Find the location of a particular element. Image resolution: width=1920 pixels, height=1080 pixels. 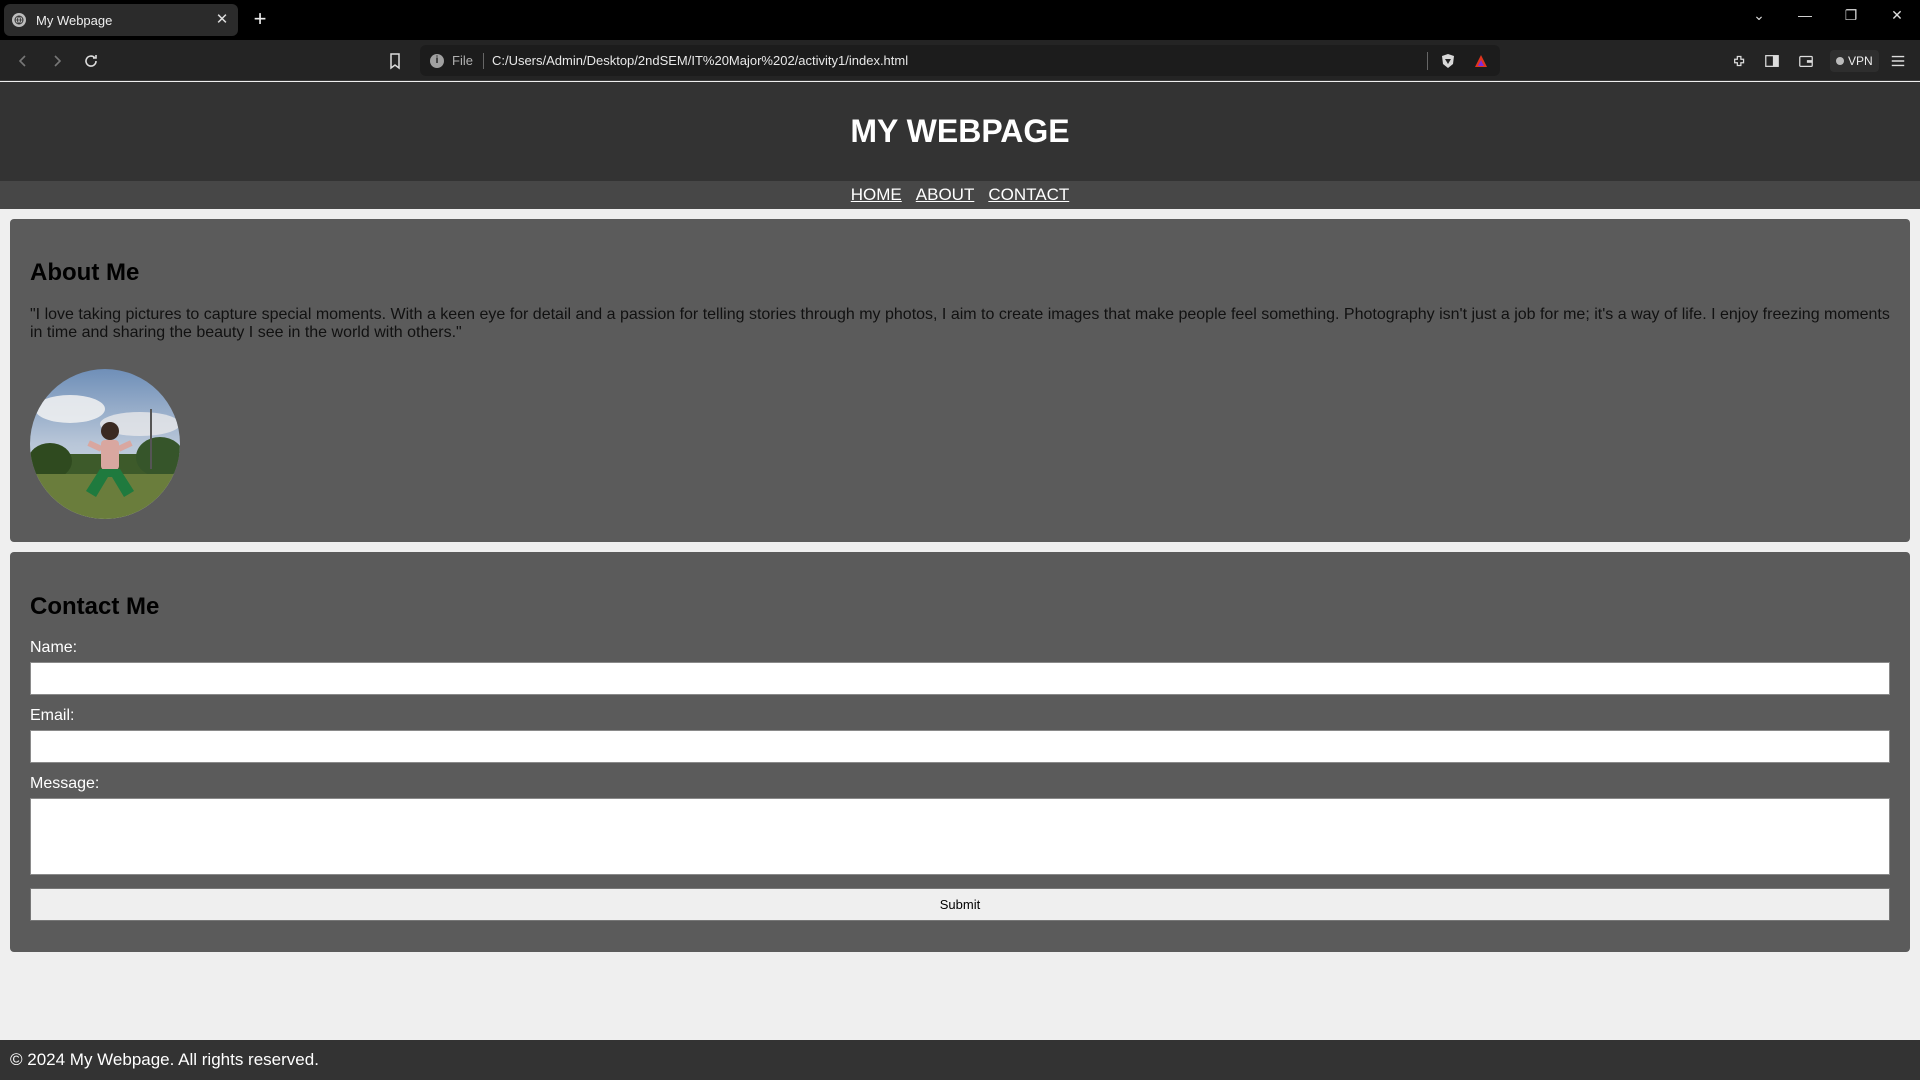

rewards-triangle-icon is located at coordinates (1481, 61).